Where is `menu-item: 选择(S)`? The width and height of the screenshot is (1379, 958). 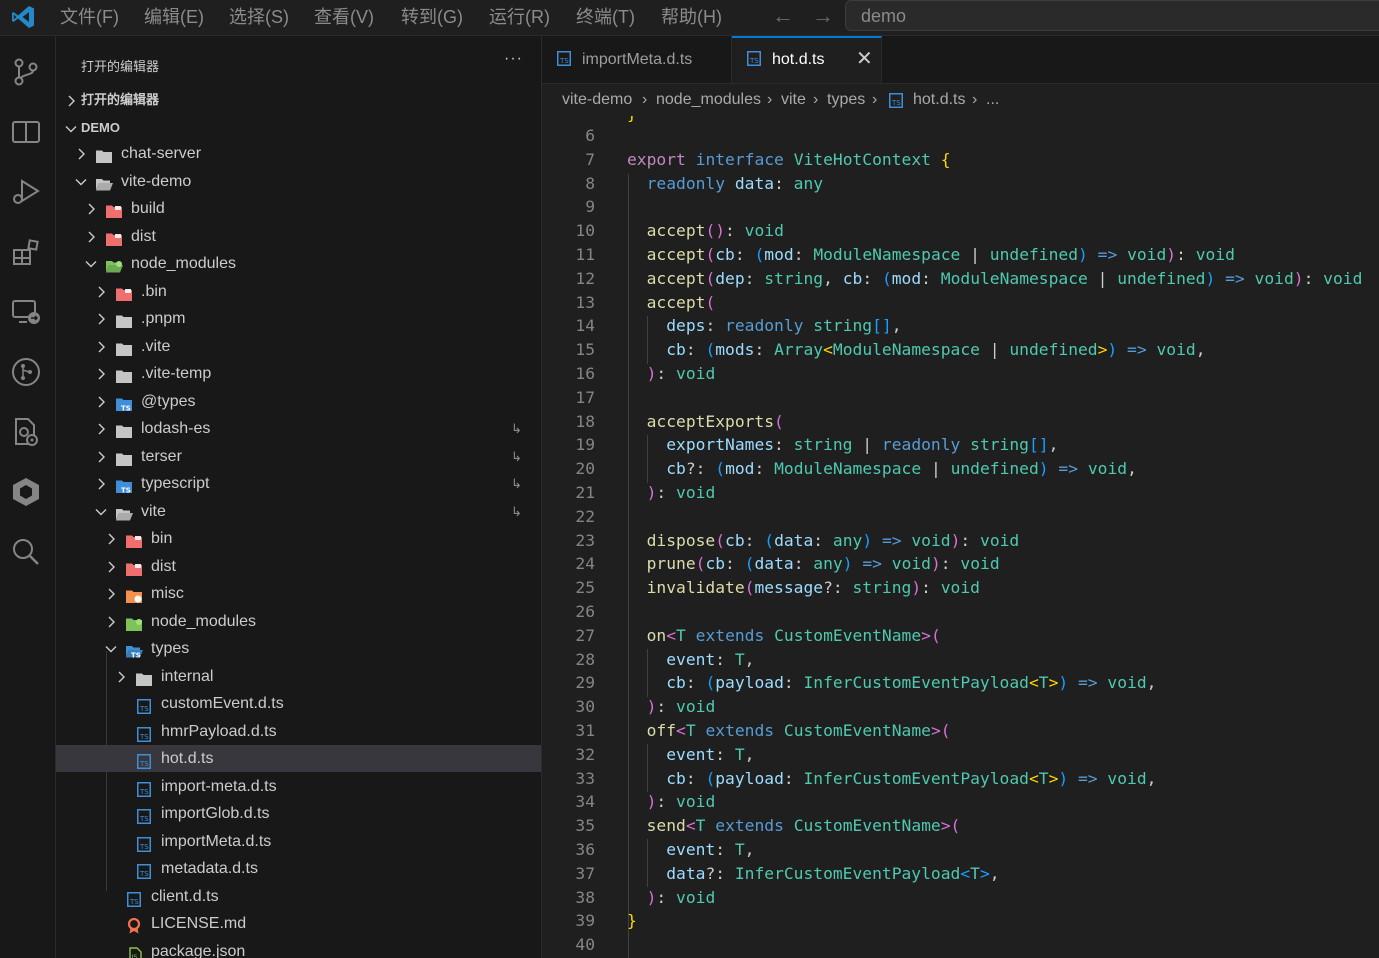 menu-item: 选择(S) is located at coordinates (259, 17).